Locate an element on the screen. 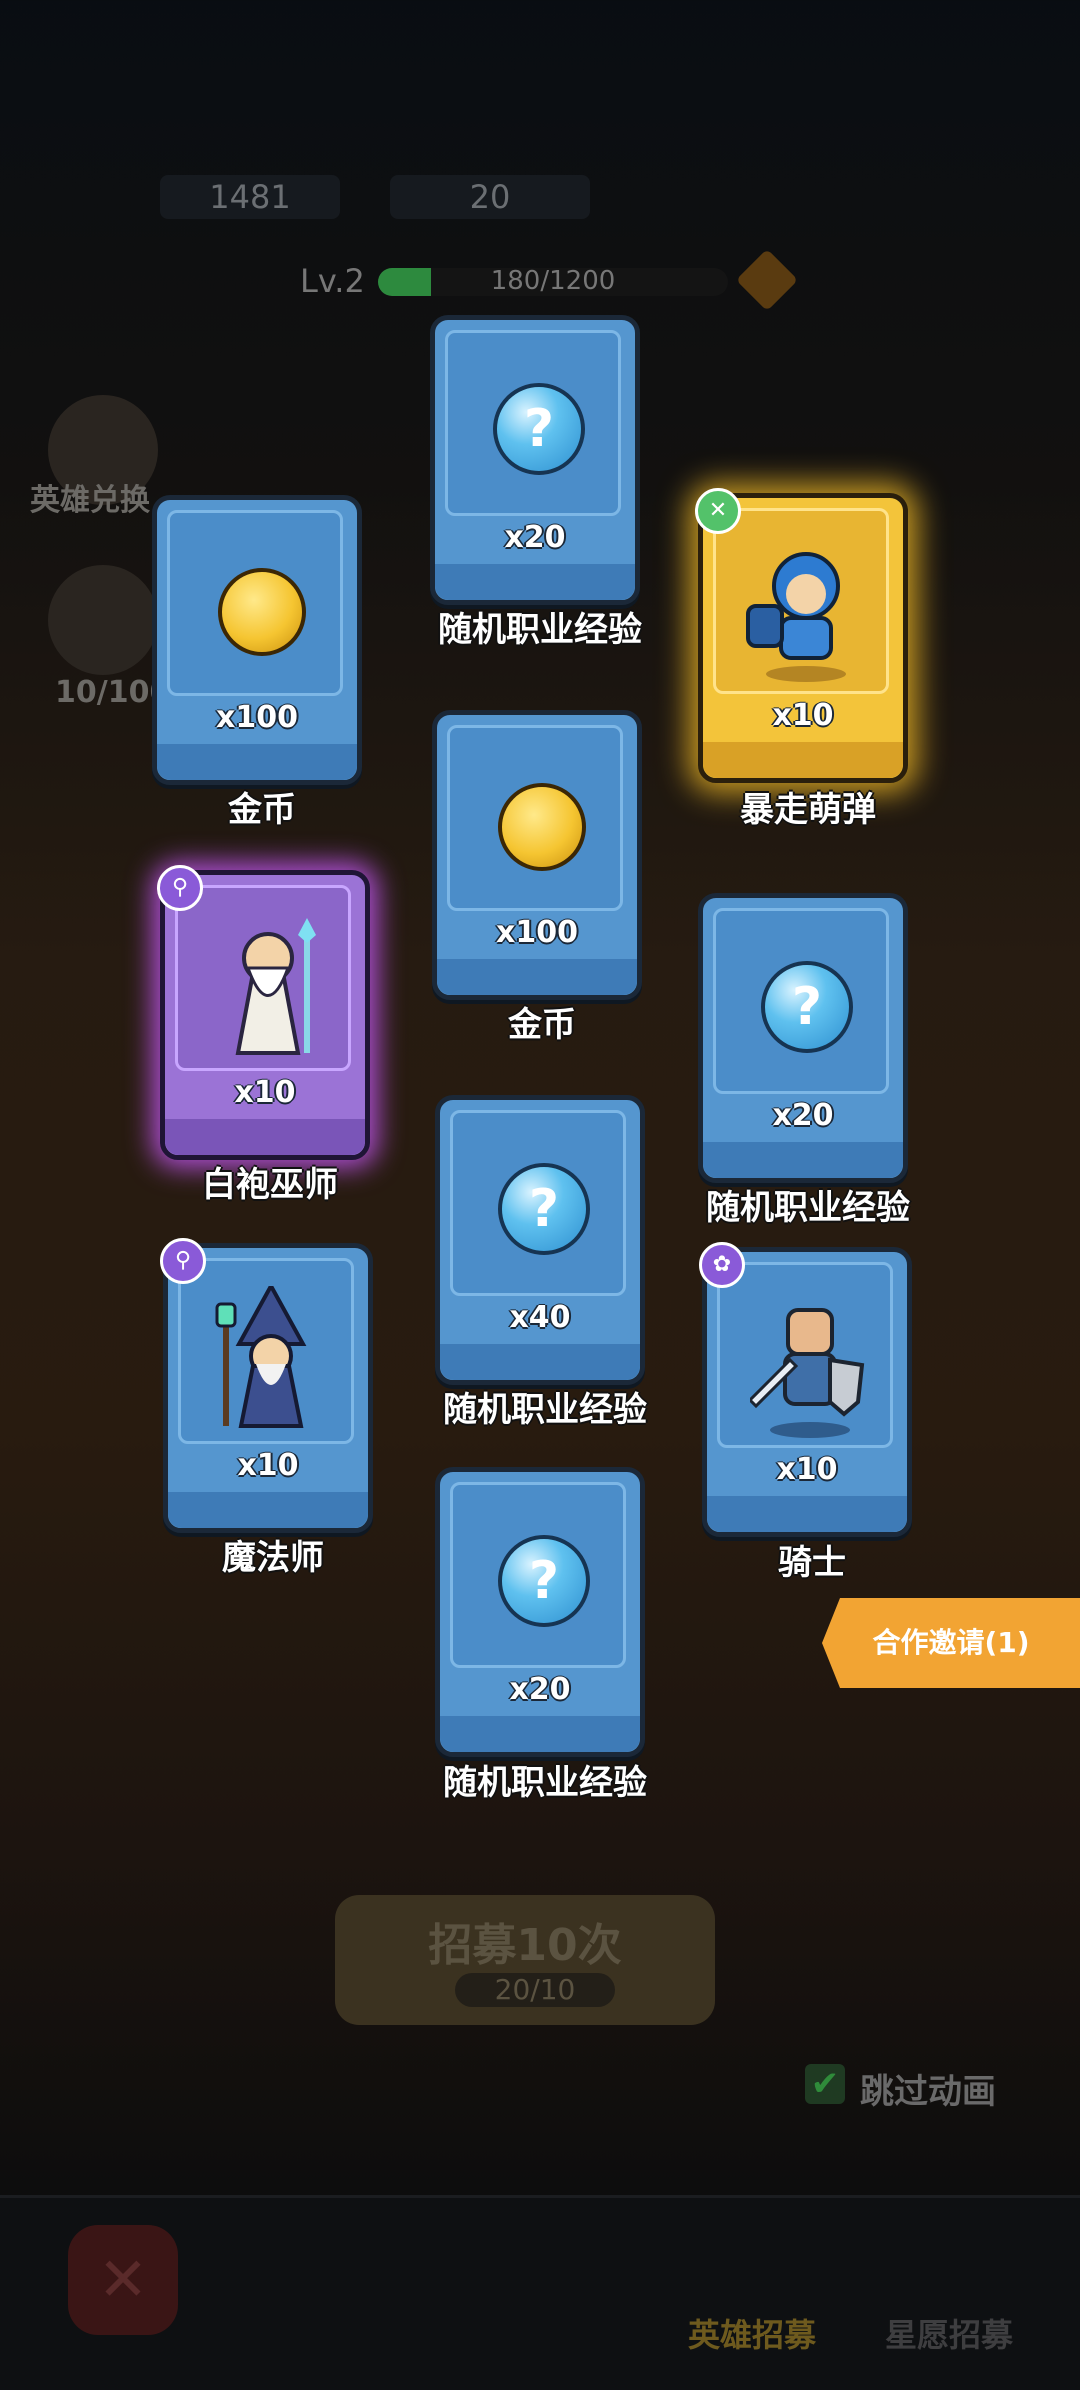  xp-text: 180/1200 is located at coordinates (553, 281).